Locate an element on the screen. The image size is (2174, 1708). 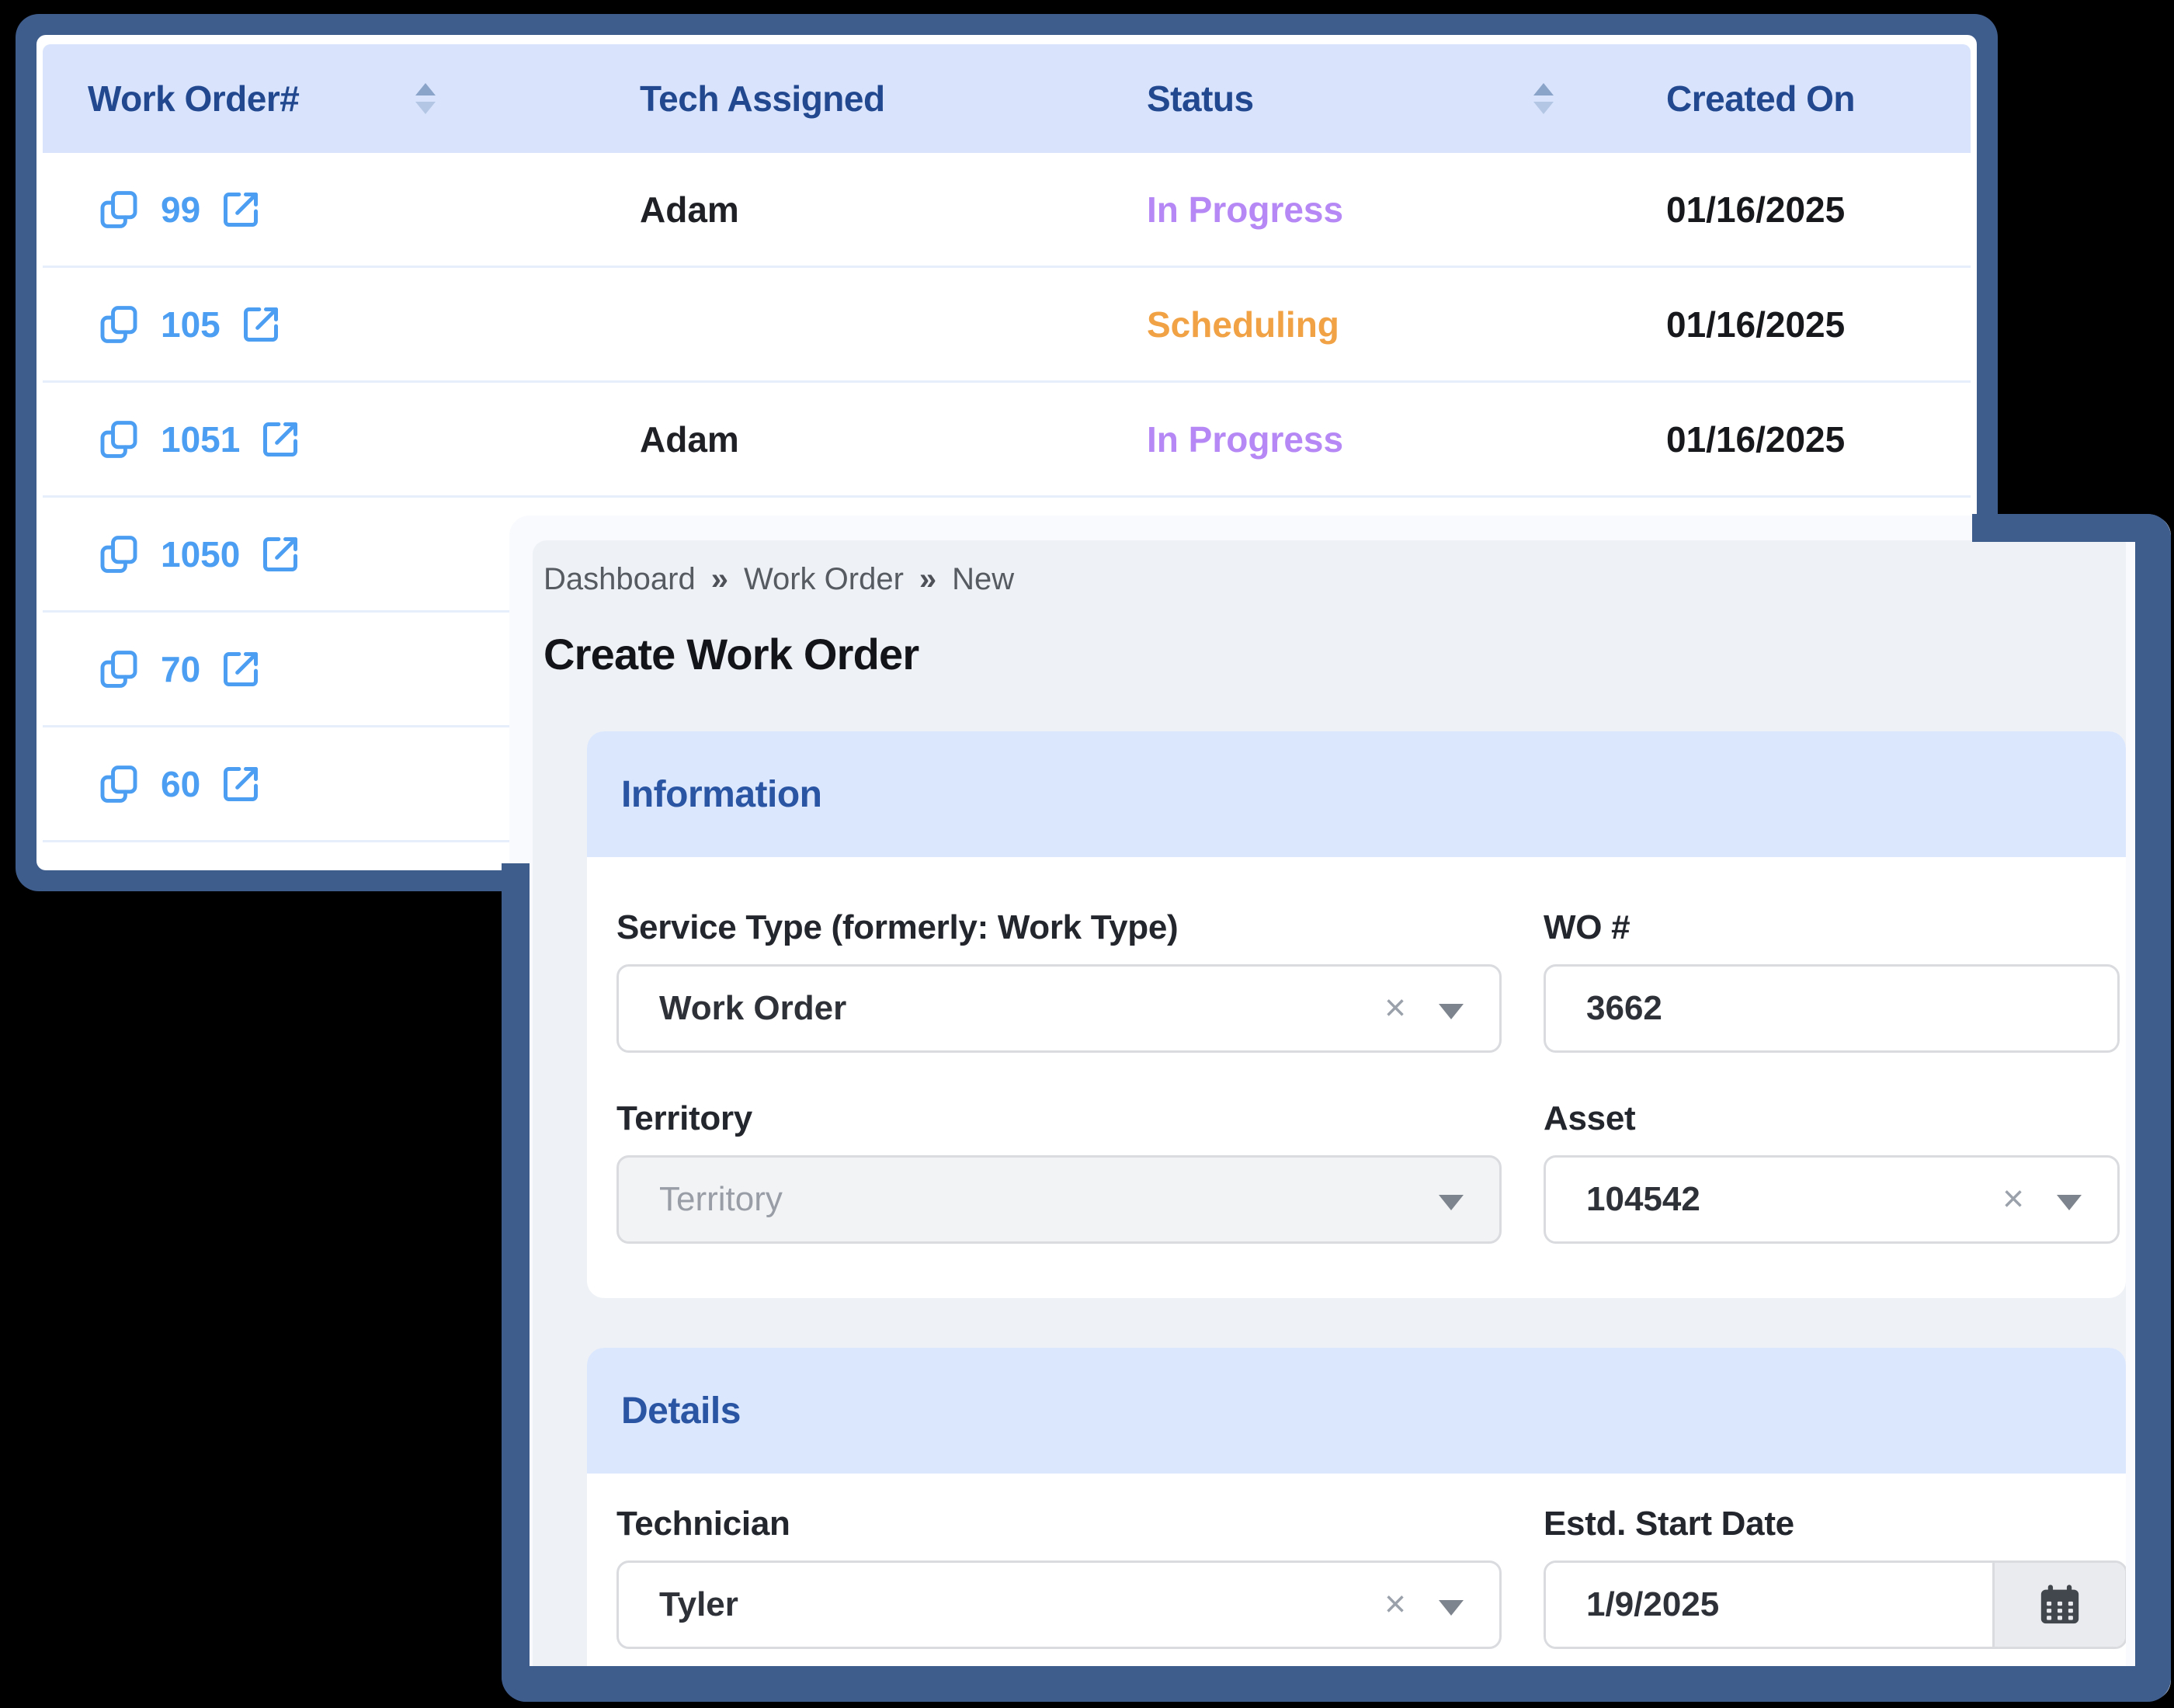
table-row: 1051 Adam In Progress 01/16/2025 is located at coordinates (1007, 440).